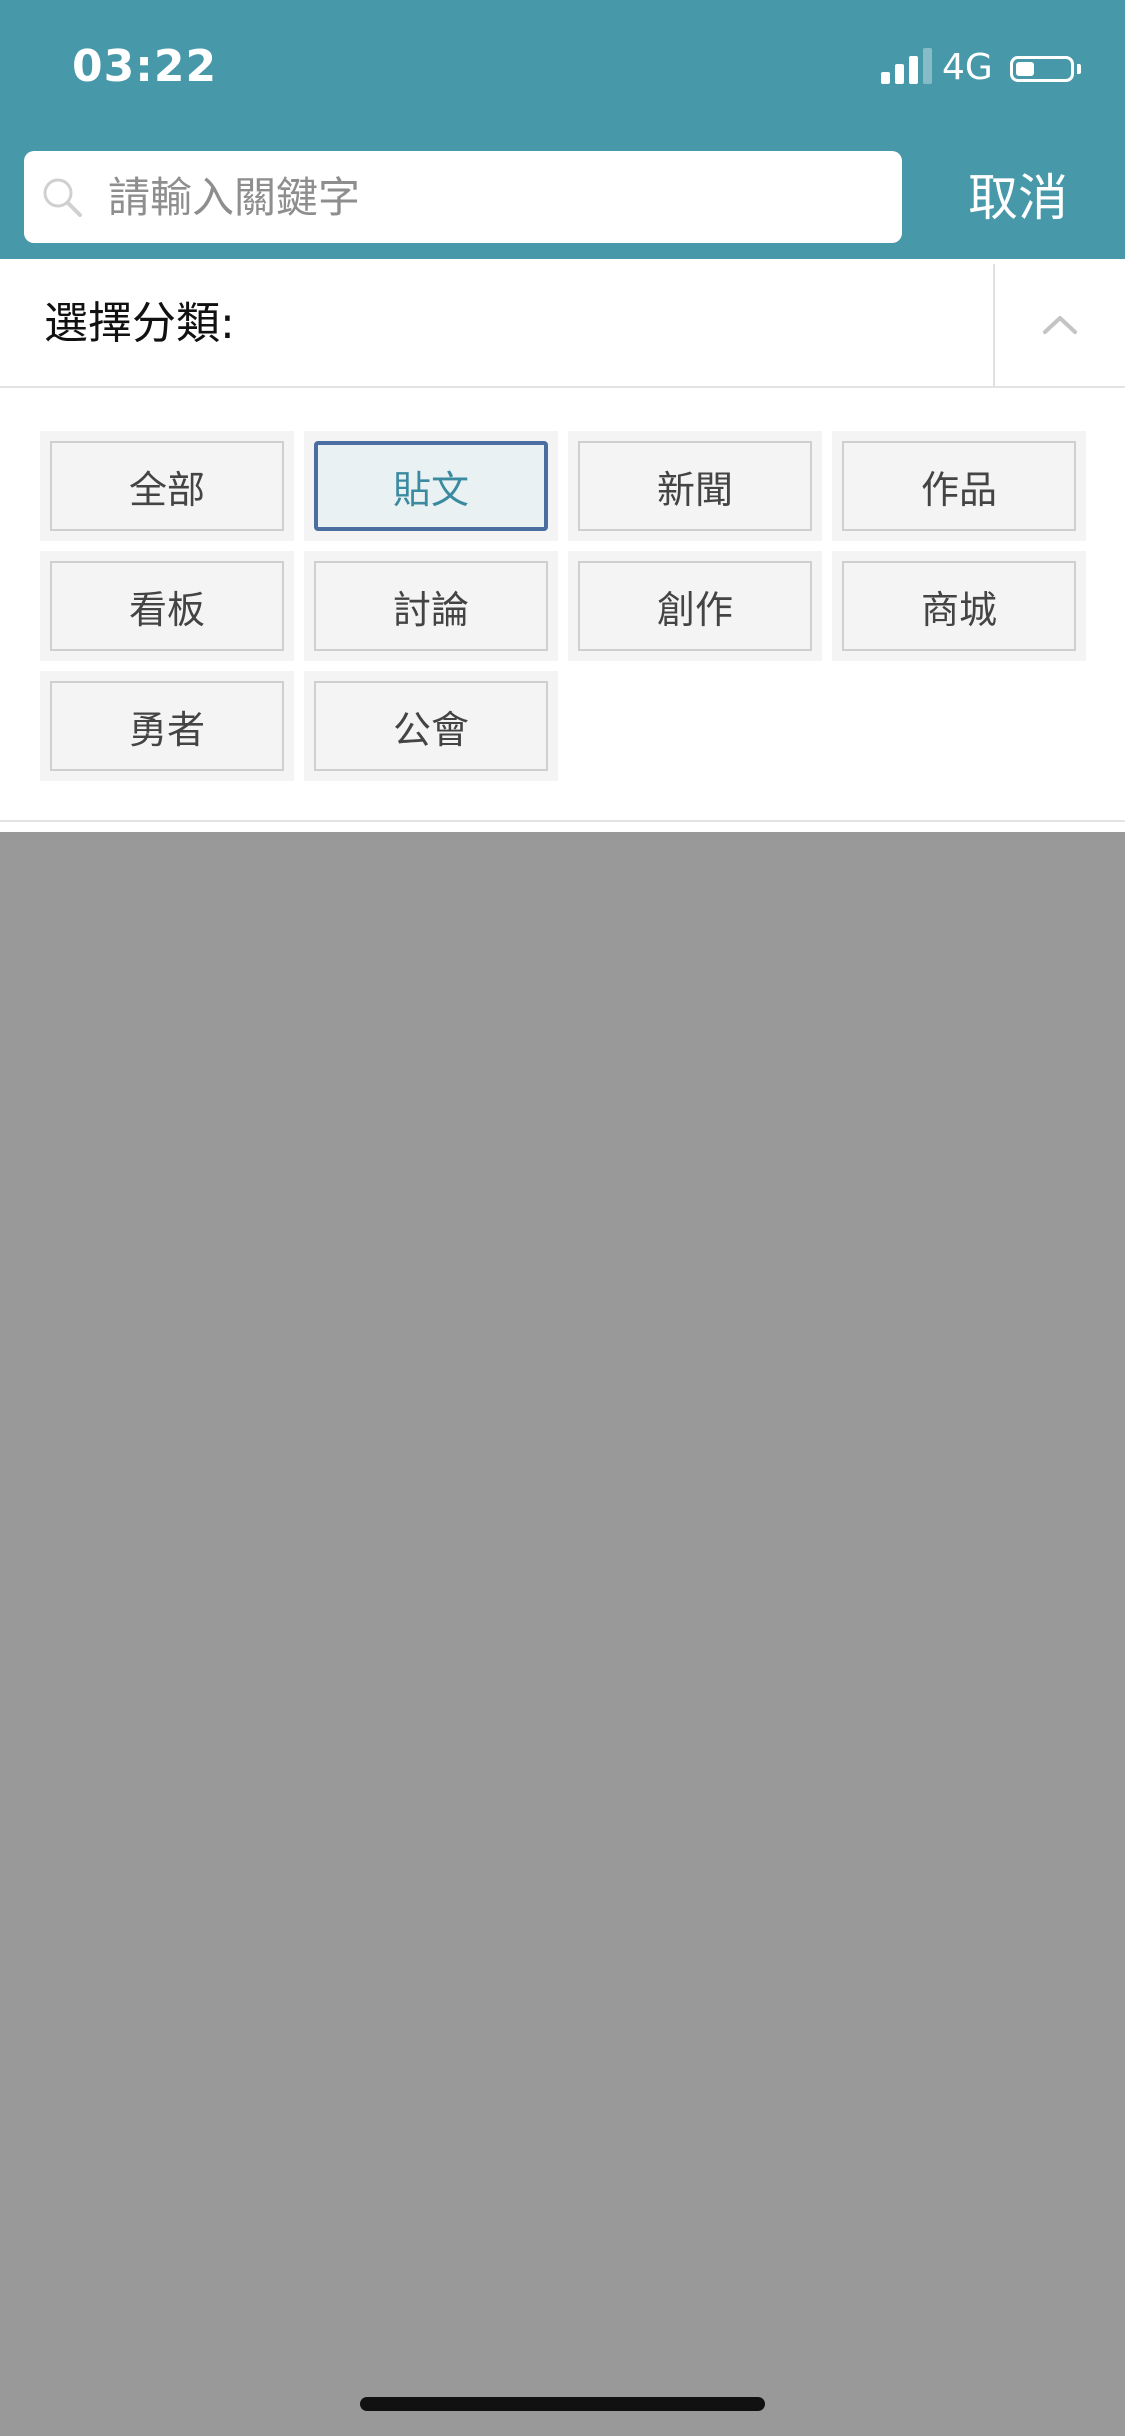 The width and height of the screenshot is (1125, 2436). What do you see at coordinates (562, 129) in the screenshot?
I see `header: 03:22 4G 取消` at bounding box center [562, 129].